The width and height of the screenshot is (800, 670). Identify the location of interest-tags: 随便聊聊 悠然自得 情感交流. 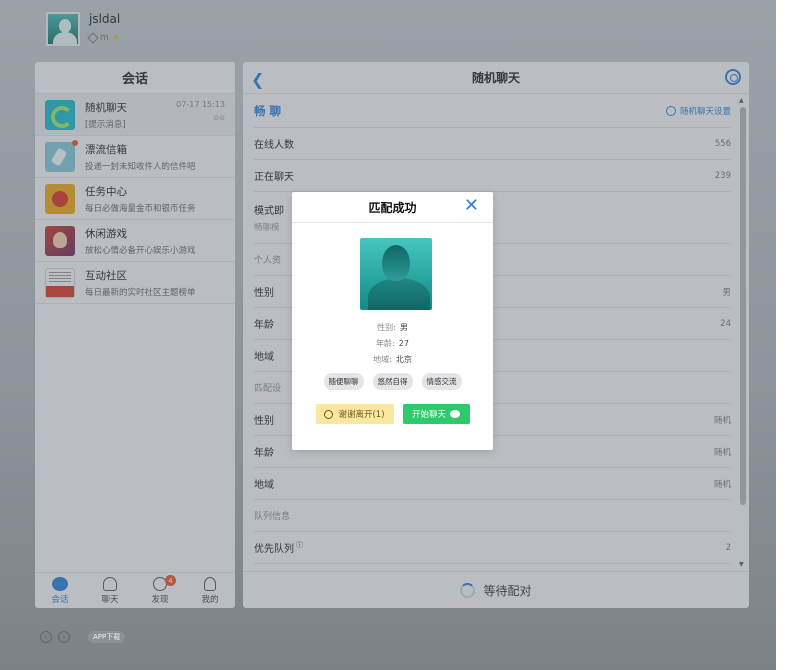
(392, 381).